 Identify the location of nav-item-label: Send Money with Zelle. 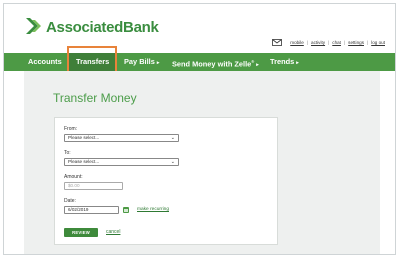
(212, 64).